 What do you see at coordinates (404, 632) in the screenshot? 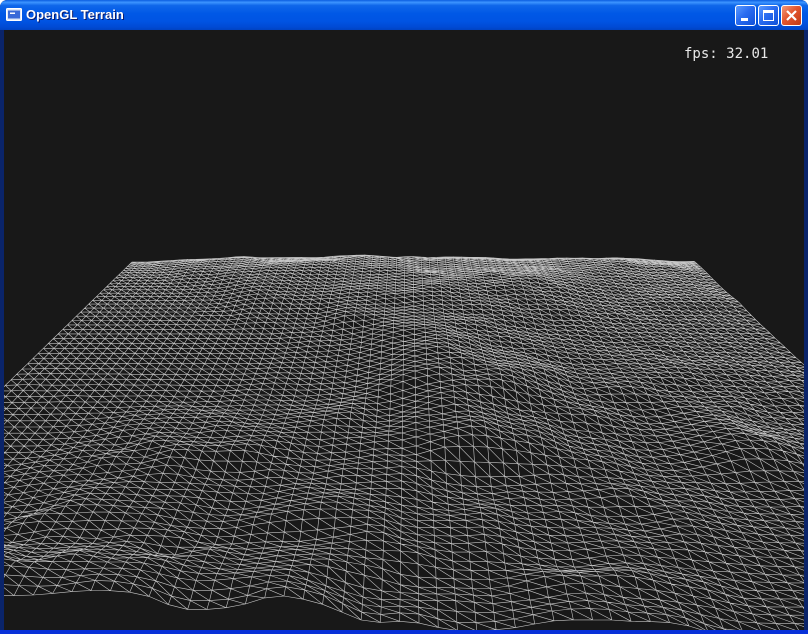
I see `window-bottom-border` at bounding box center [404, 632].